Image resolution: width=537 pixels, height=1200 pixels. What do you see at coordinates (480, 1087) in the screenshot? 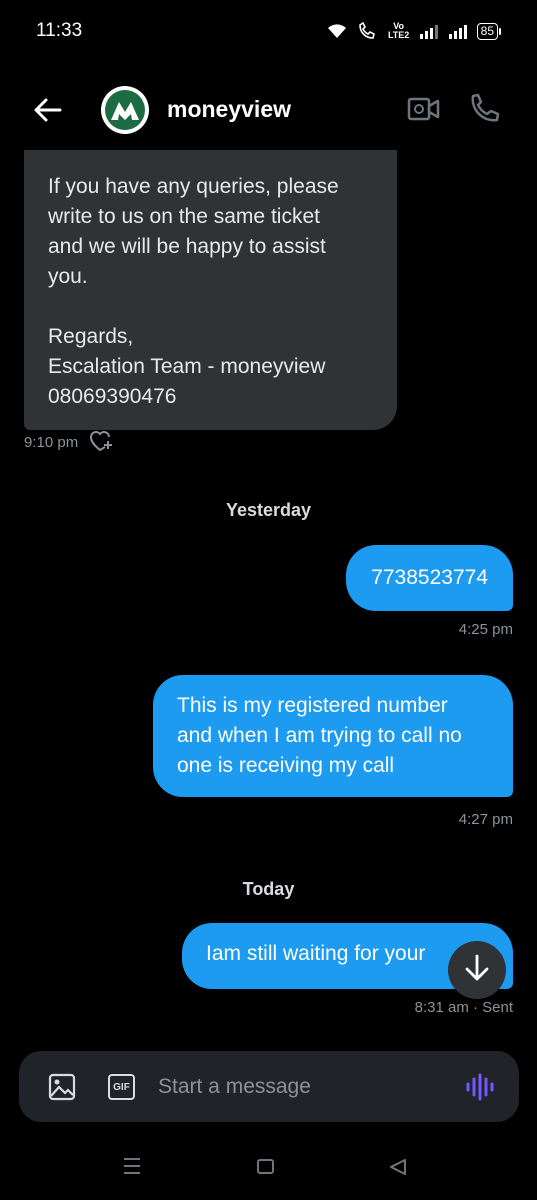
I see `voice-wave-icon` at bounding box center [480, 1087].